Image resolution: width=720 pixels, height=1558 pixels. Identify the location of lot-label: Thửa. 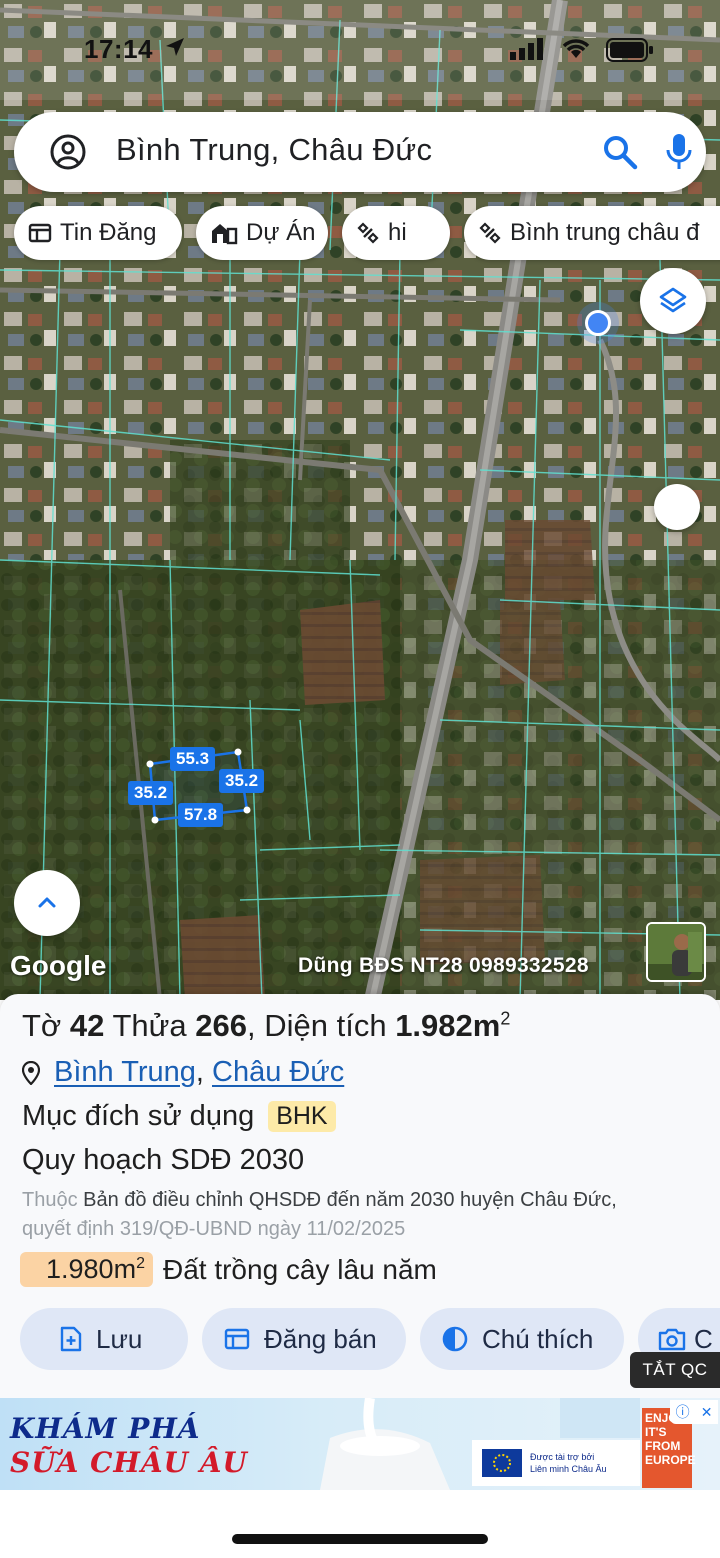
(149, 1025).